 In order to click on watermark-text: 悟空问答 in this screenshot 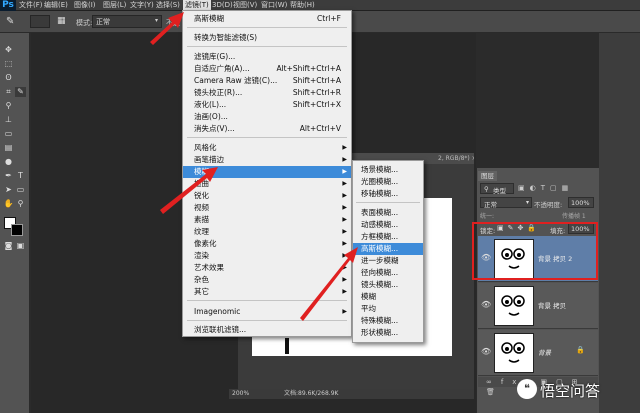, I will do `click(570, 391)`.